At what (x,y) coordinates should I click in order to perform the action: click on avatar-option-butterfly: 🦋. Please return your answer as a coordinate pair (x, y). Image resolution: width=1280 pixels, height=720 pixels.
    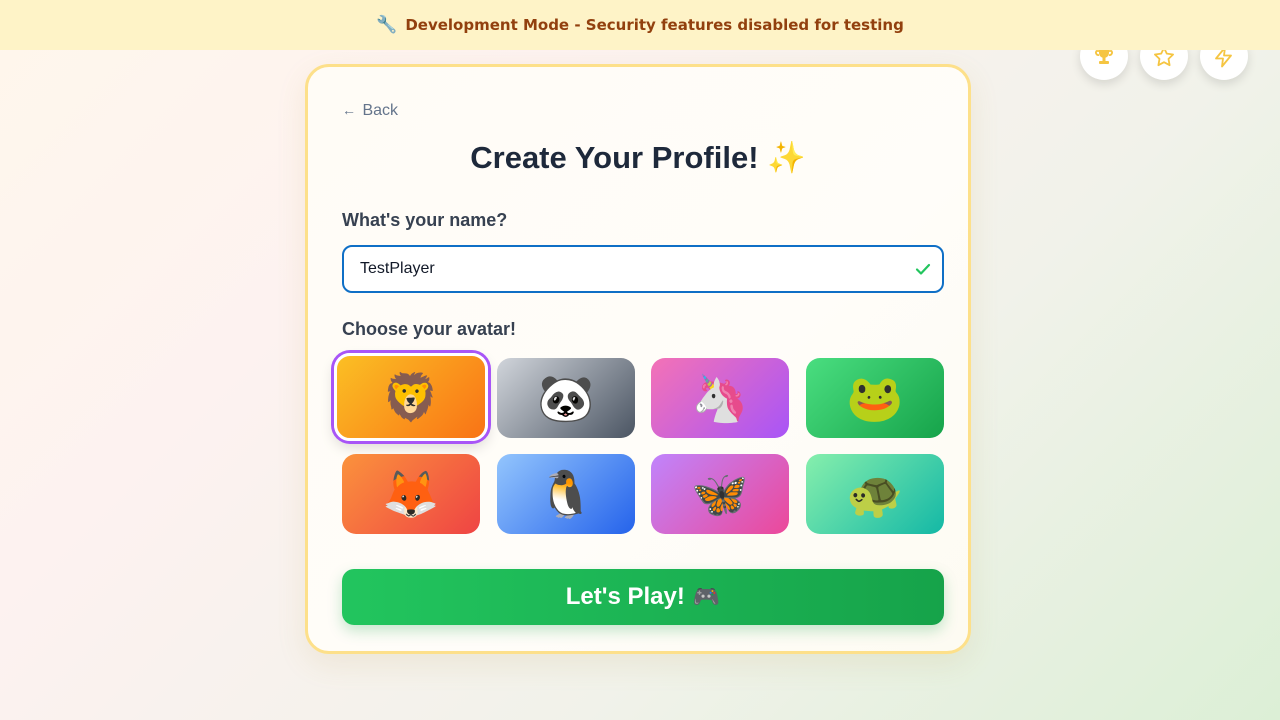
    Looking at the image, I should click on (720, 494).